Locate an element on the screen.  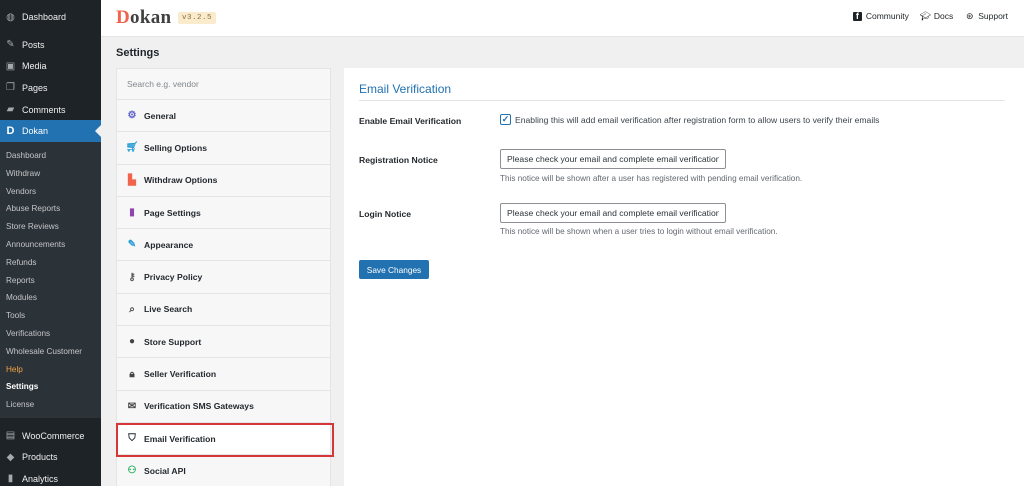
nav-label: Store Support is located at coordinates (173, 341).